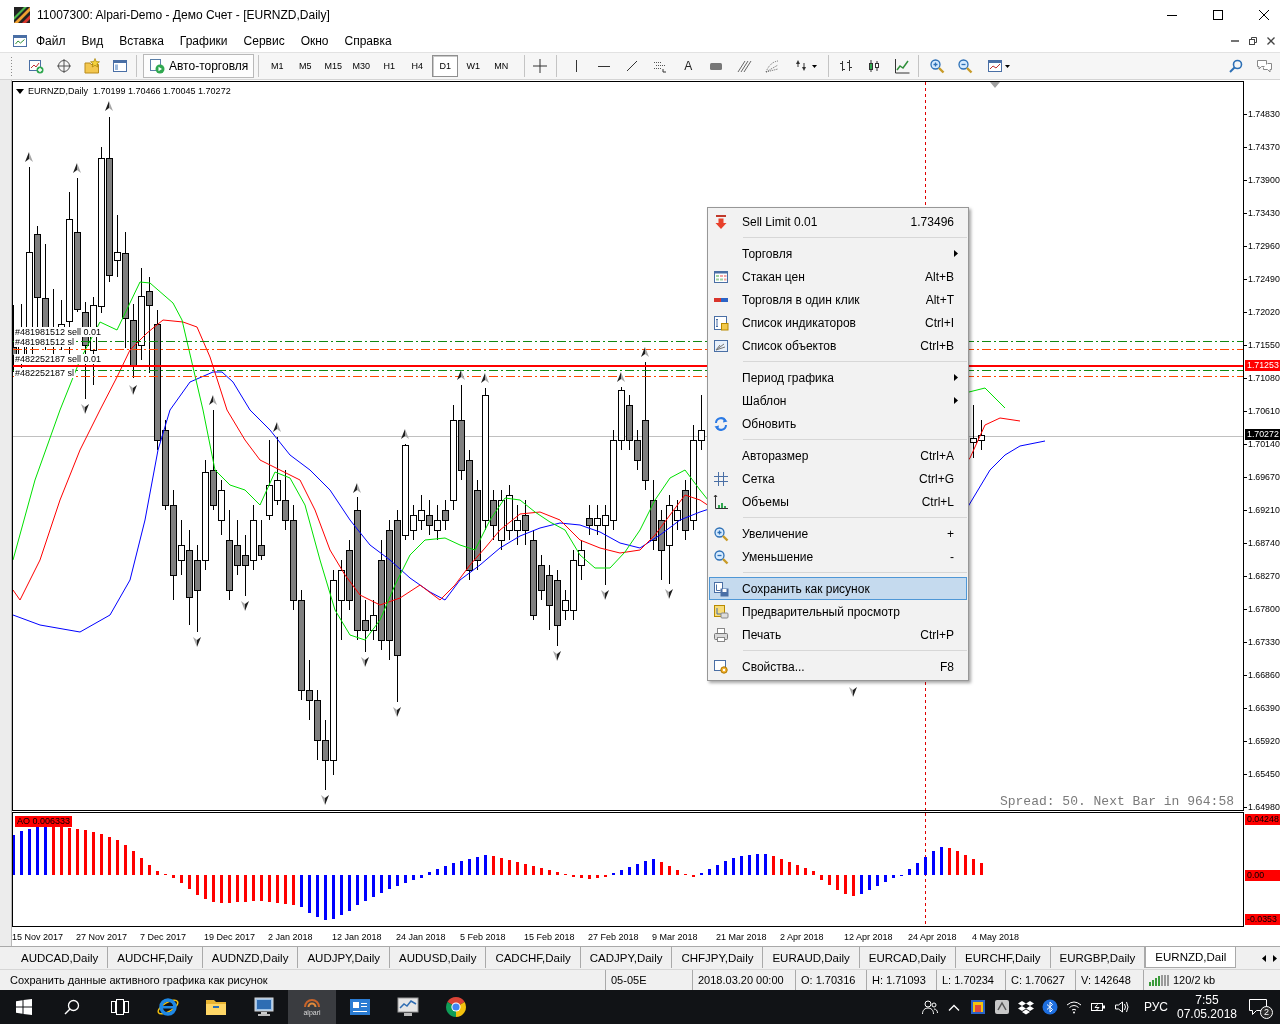  Describe the element at coordinates (838, 455) in the screenshot. I see `menu-item: Авторазмер Ctrl+A` at that location.